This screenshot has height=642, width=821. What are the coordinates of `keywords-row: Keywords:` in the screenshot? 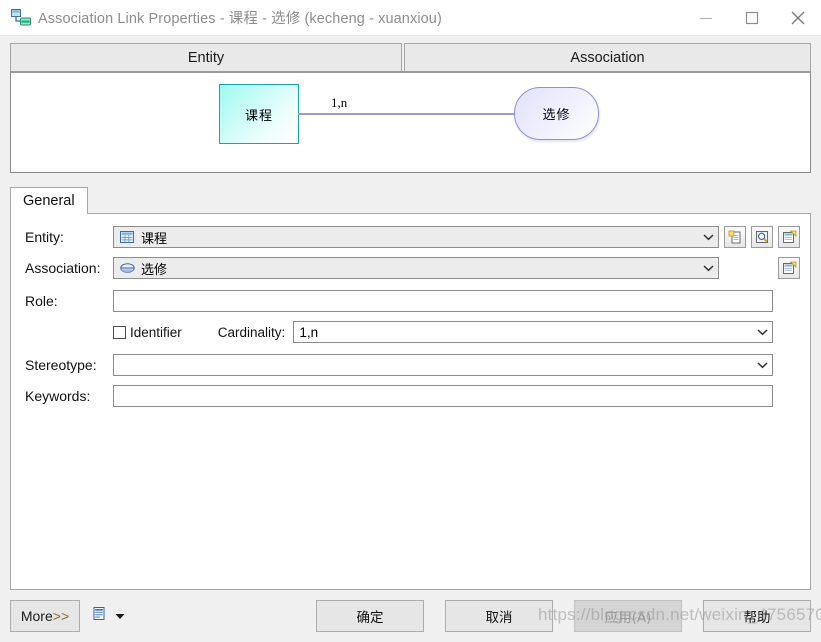 It's located at (410, 396).